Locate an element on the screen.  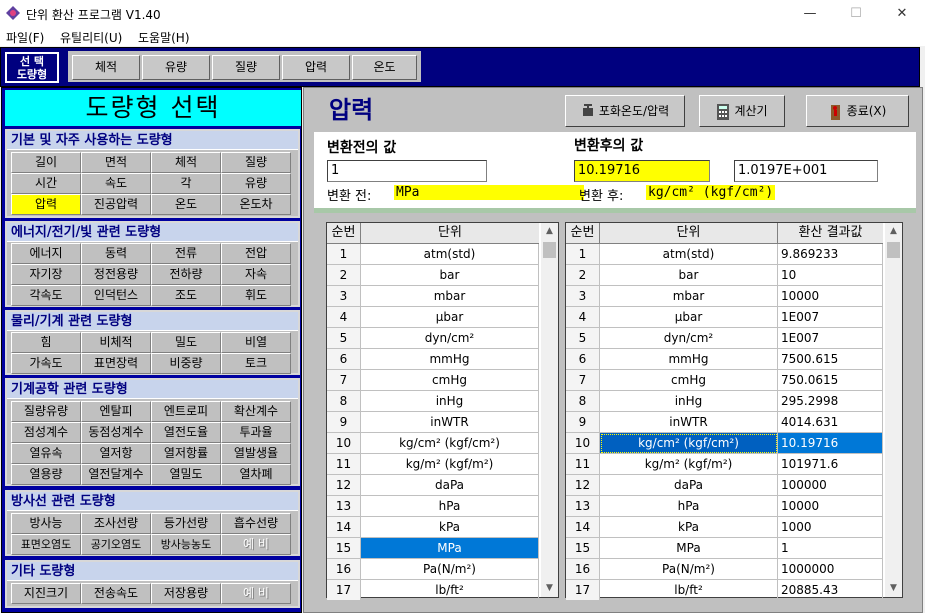
unit-type-button: 온도 is located at coordinates (186, 204).